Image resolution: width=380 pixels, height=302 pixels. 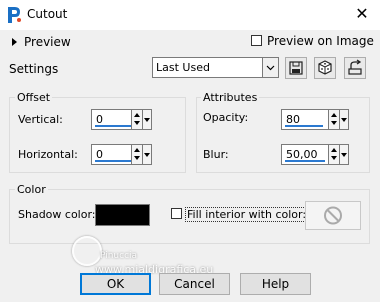 I want to click on window-title: Cutout, so click(x=47, y=14).